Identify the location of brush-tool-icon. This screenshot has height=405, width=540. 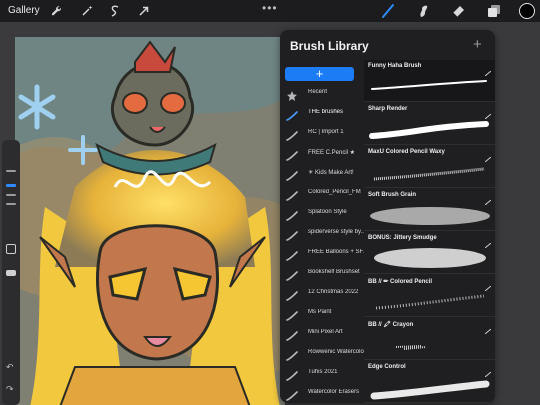
(388, 11).